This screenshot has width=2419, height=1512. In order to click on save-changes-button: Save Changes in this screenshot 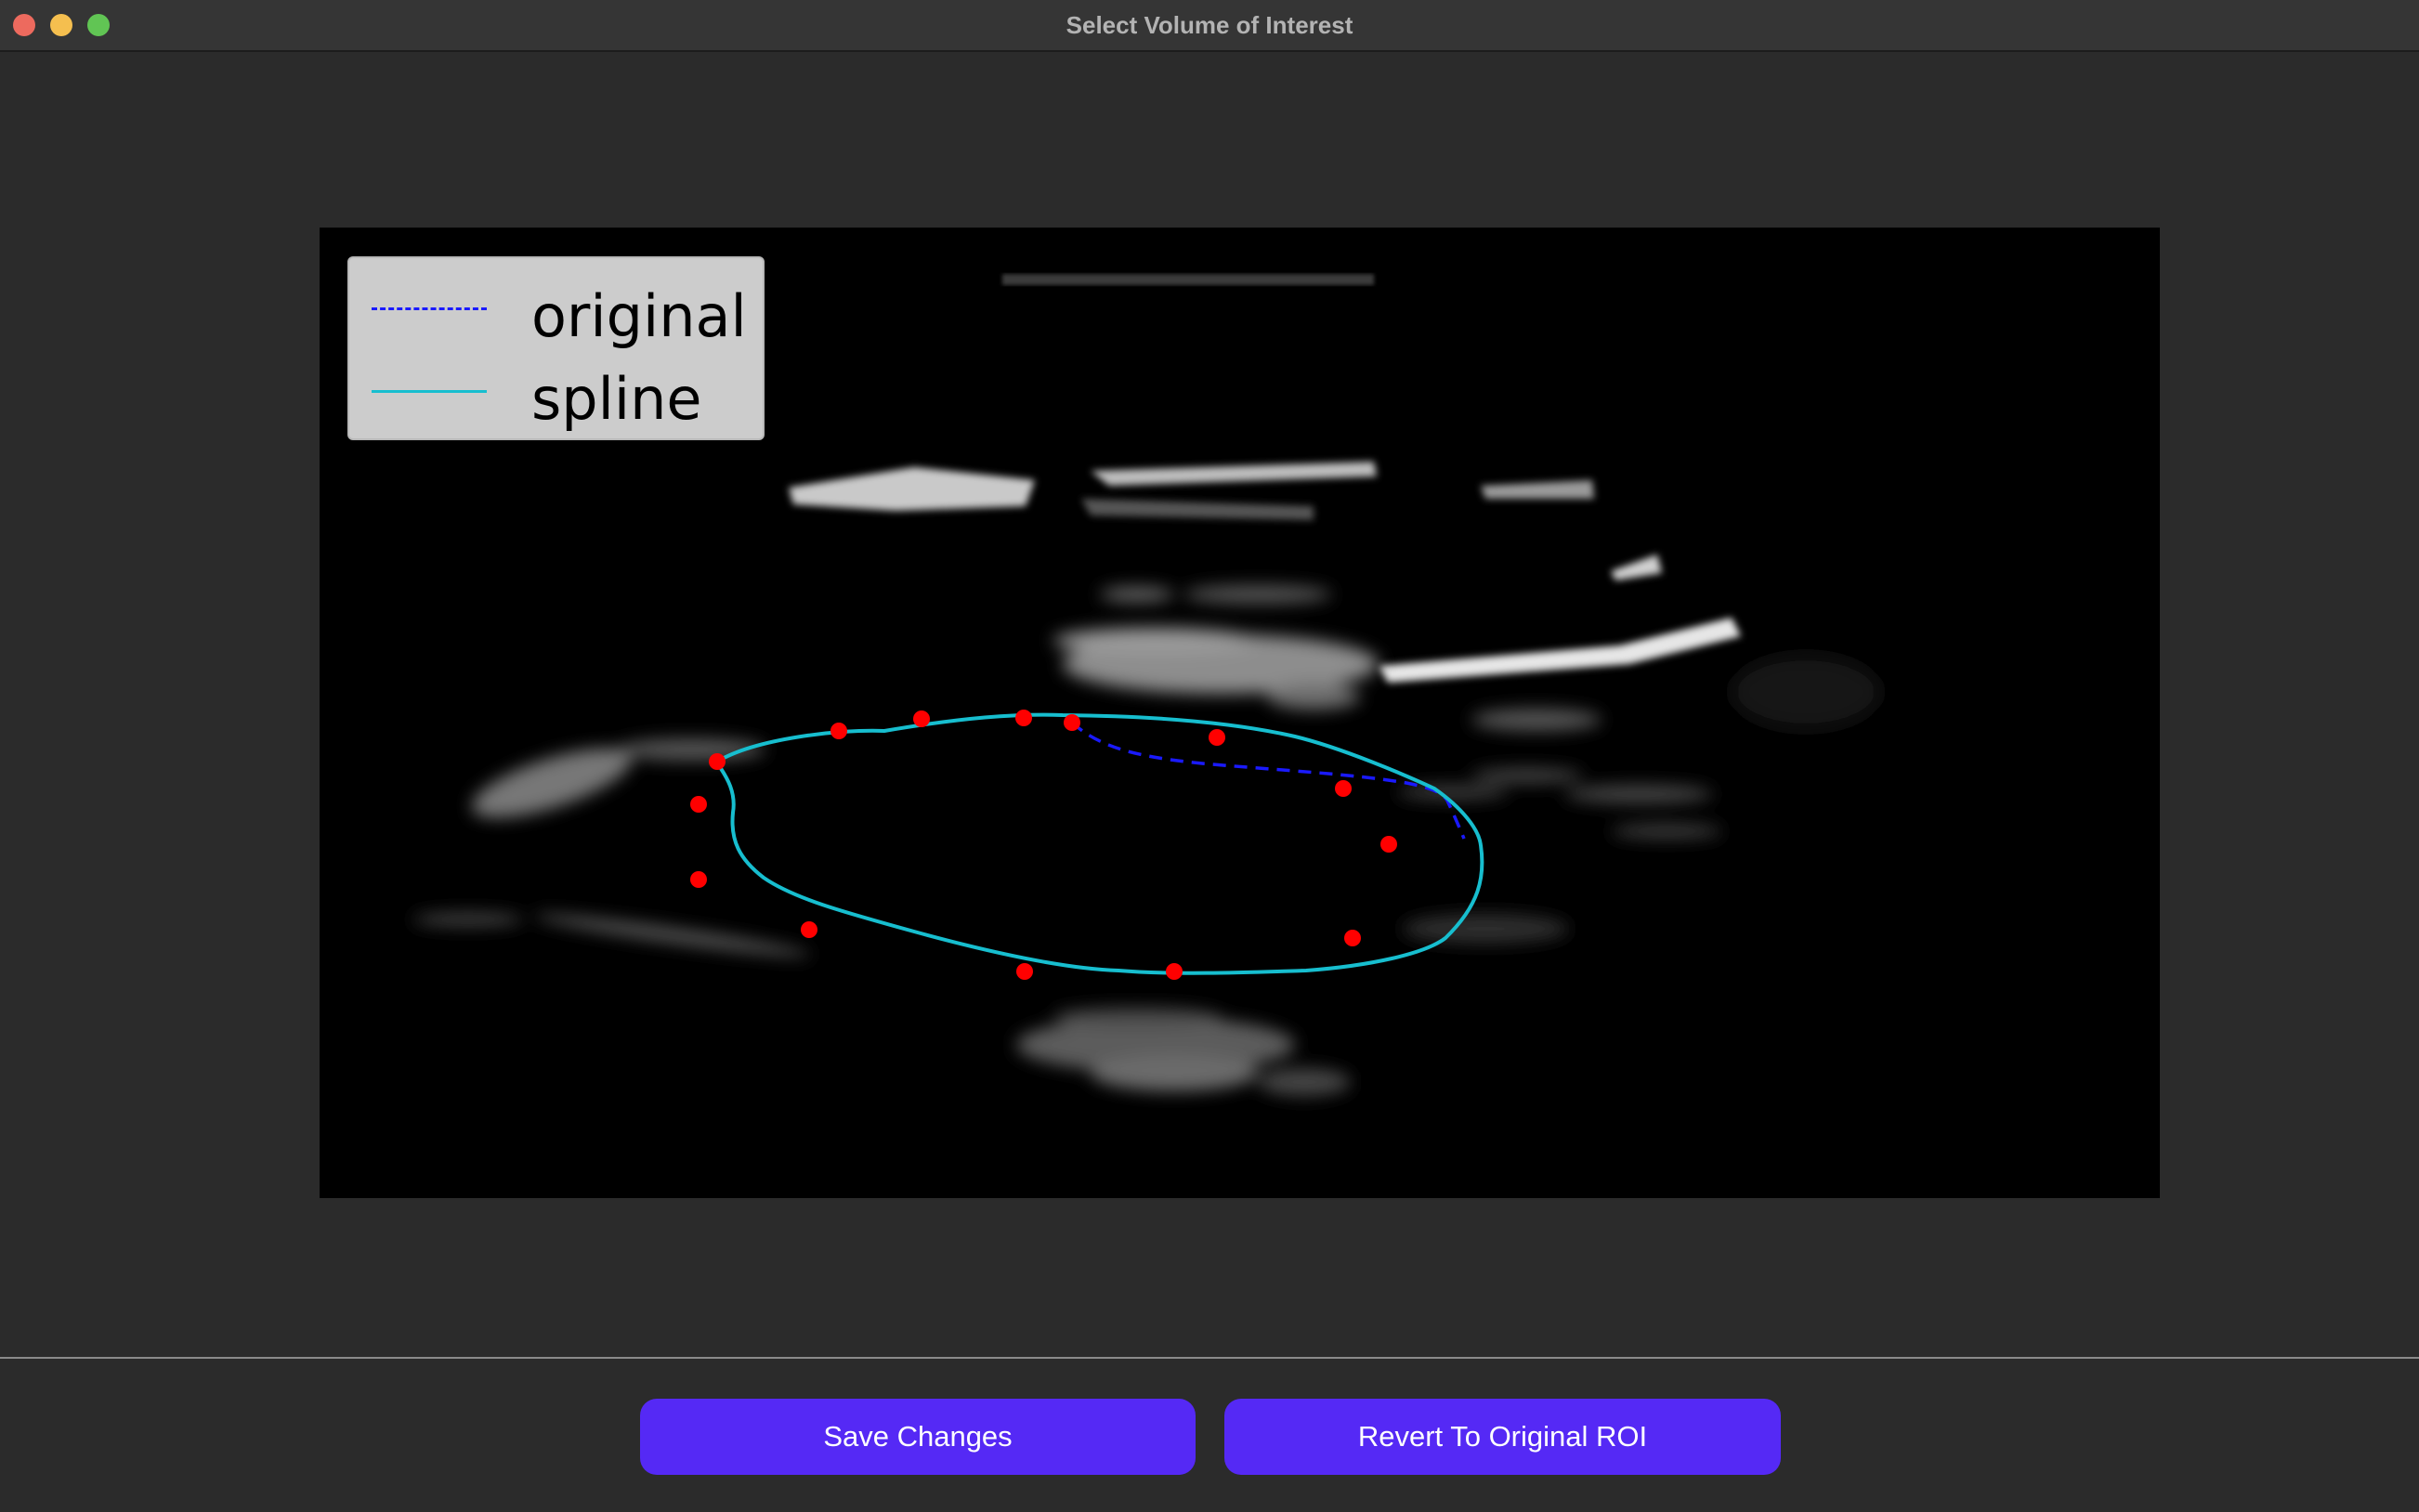, I will do `click(918, 1437)`.